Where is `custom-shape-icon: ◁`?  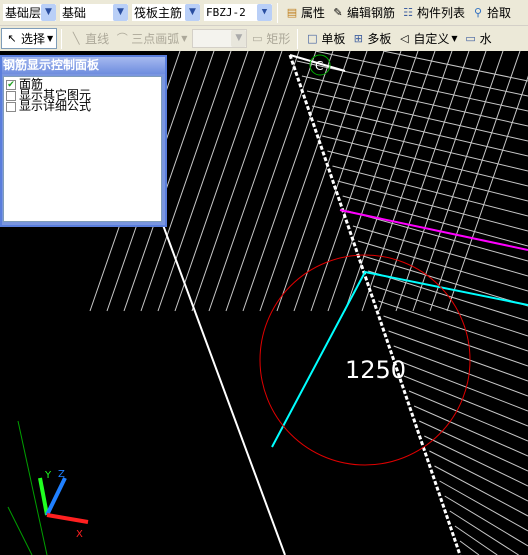 custom-shape-icon: ◁ is located at coordinates (404, 38).